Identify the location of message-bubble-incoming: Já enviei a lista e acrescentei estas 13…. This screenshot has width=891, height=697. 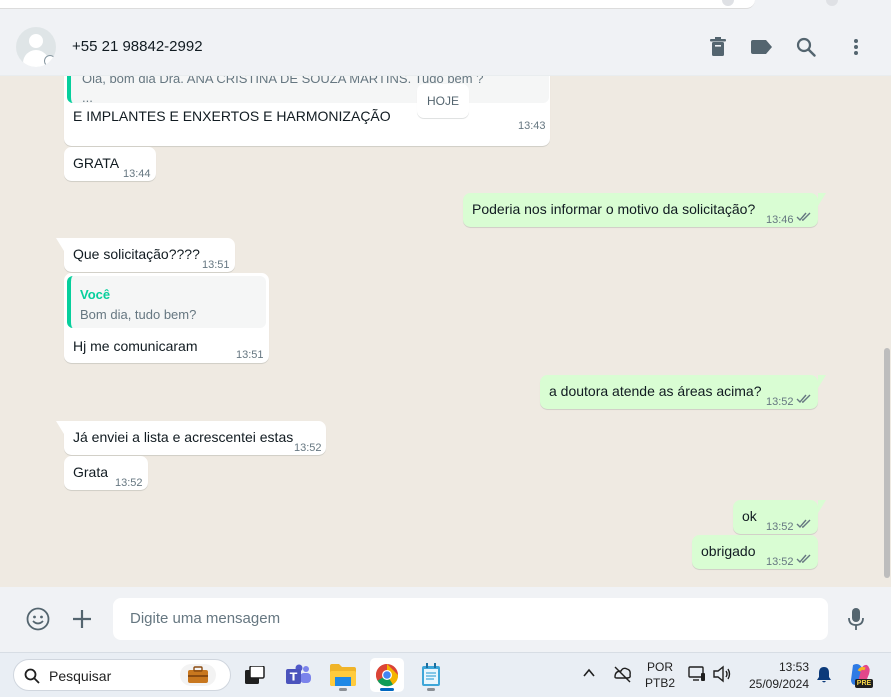
(191, 438).